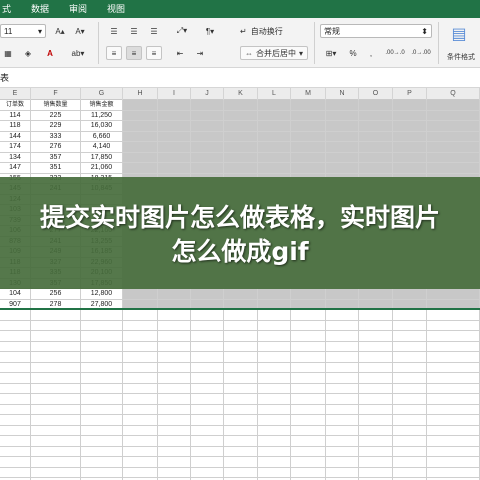 This screenshot has width=480, height=480. I want to click on increase-indent-icon: ⇥, so click(200, 53).